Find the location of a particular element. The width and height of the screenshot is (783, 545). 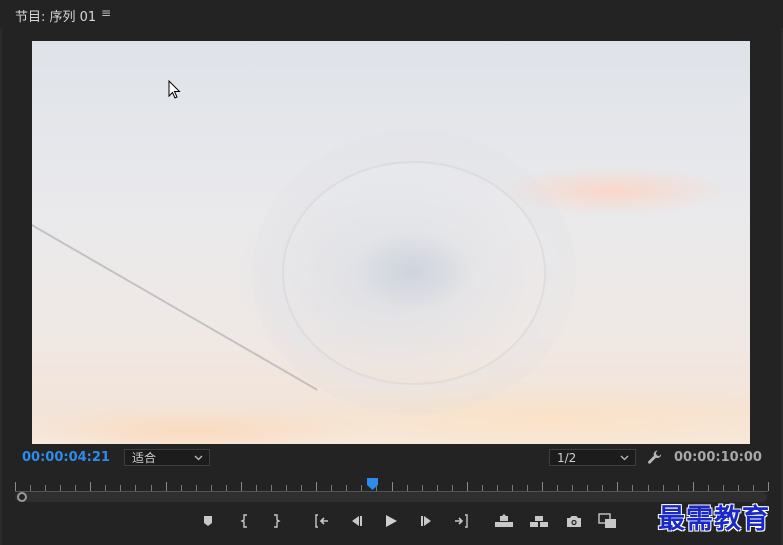

playhead-handle is located at coordinates (373, 484).